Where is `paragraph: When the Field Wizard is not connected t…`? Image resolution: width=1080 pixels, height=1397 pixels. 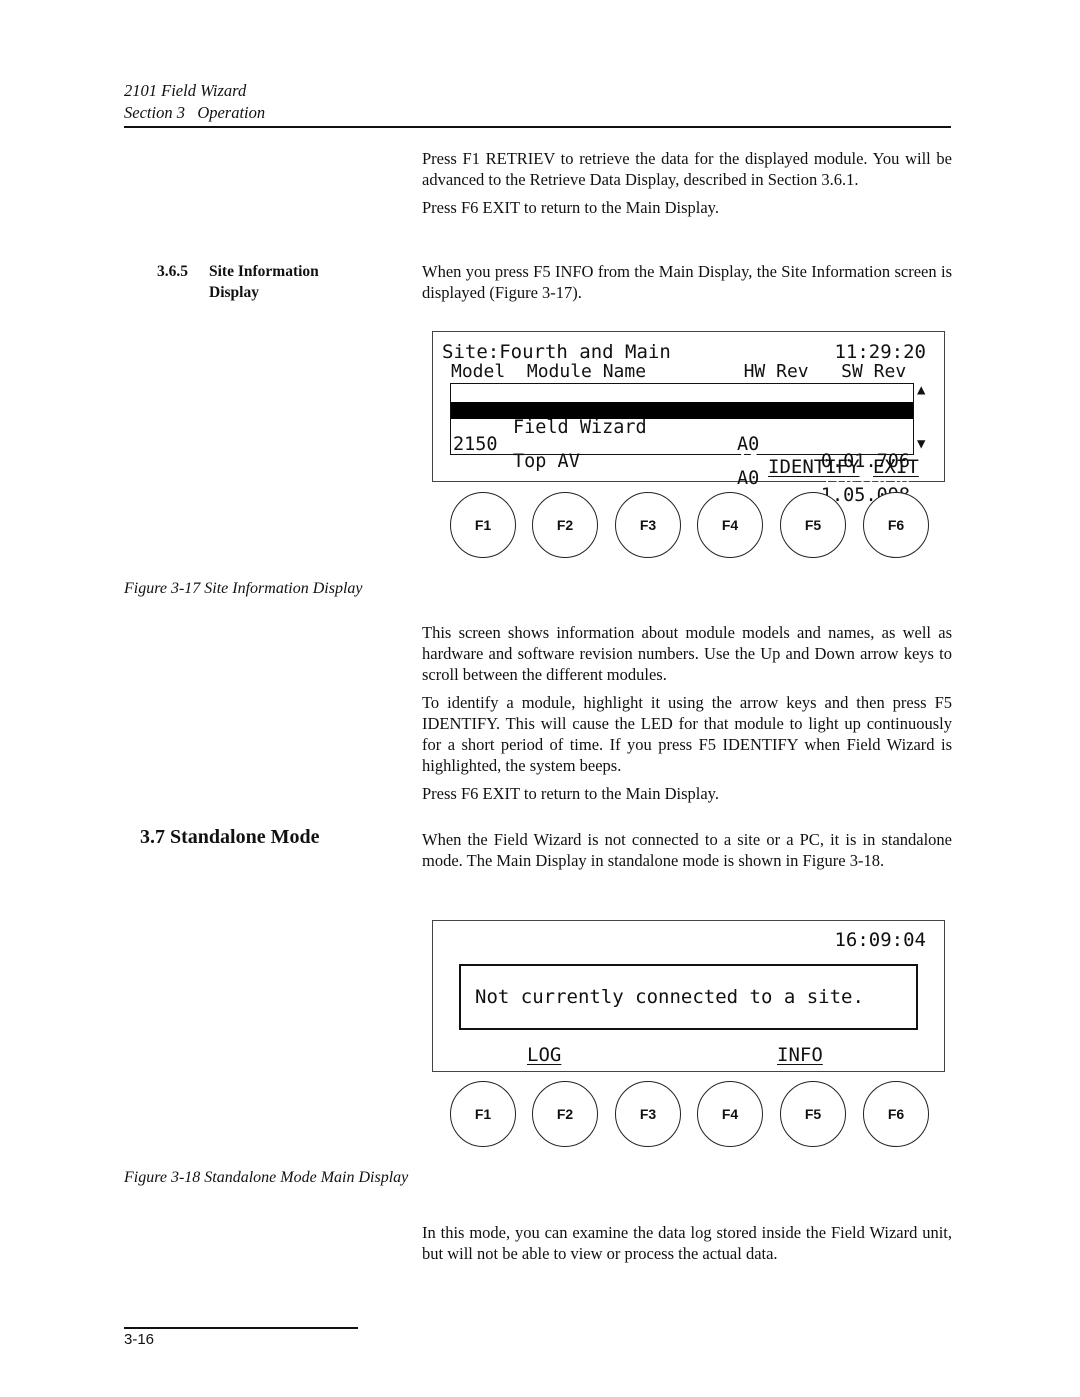 paragraph: When the Field Wizard is not connected t… is located at coordinates (687, 850).